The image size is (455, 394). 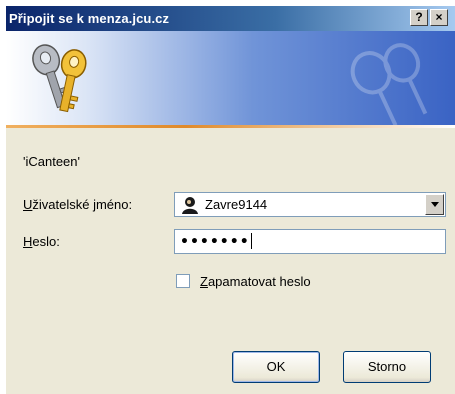 I want to click on username-dropdown-button, so click(x=434, y=204).